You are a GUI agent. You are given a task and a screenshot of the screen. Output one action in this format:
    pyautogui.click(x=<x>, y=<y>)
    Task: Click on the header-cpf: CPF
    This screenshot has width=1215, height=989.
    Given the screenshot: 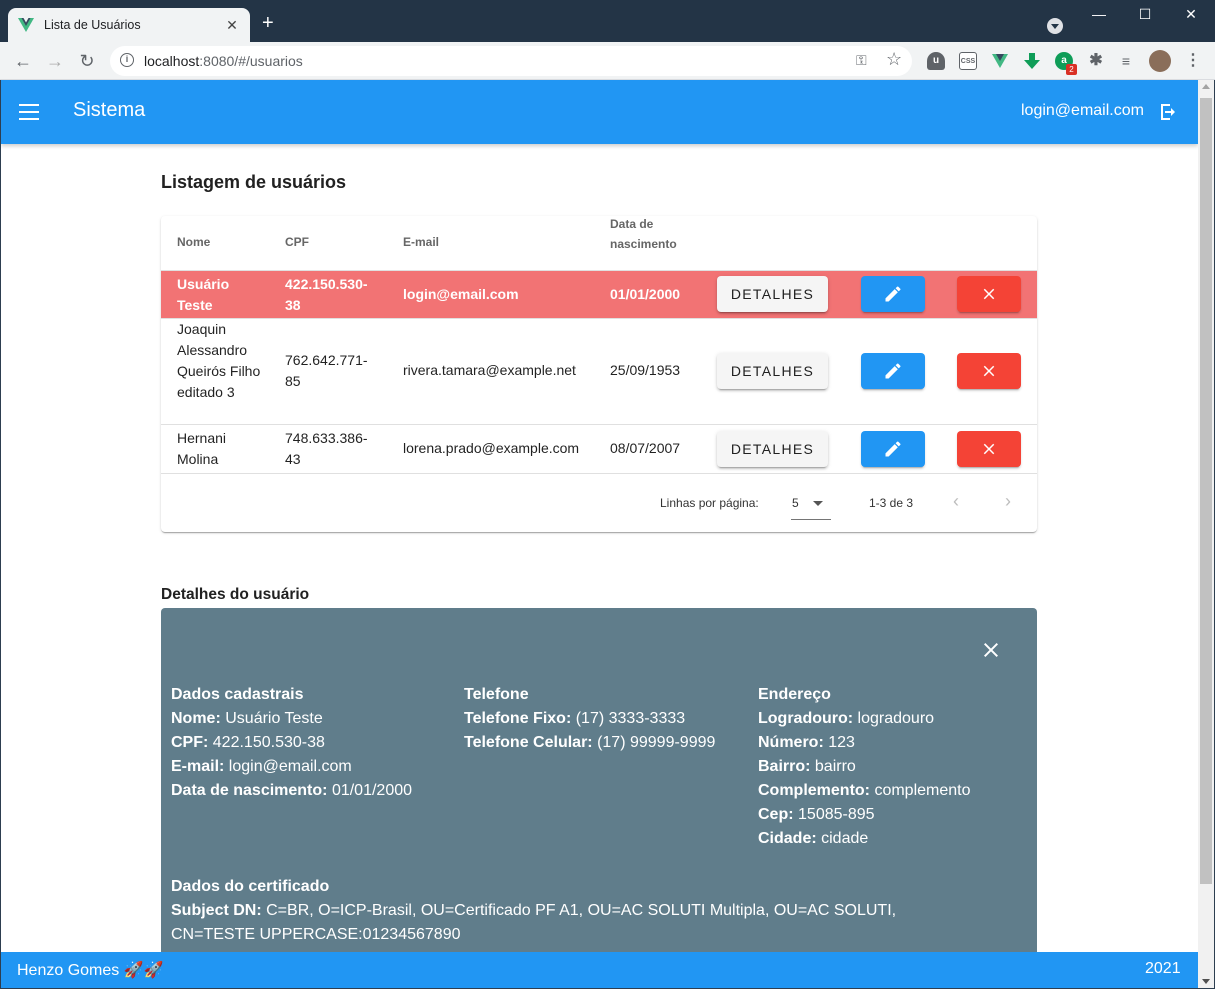 What is the action you would take?
    pyautogui.click(x=297, y=242)
    